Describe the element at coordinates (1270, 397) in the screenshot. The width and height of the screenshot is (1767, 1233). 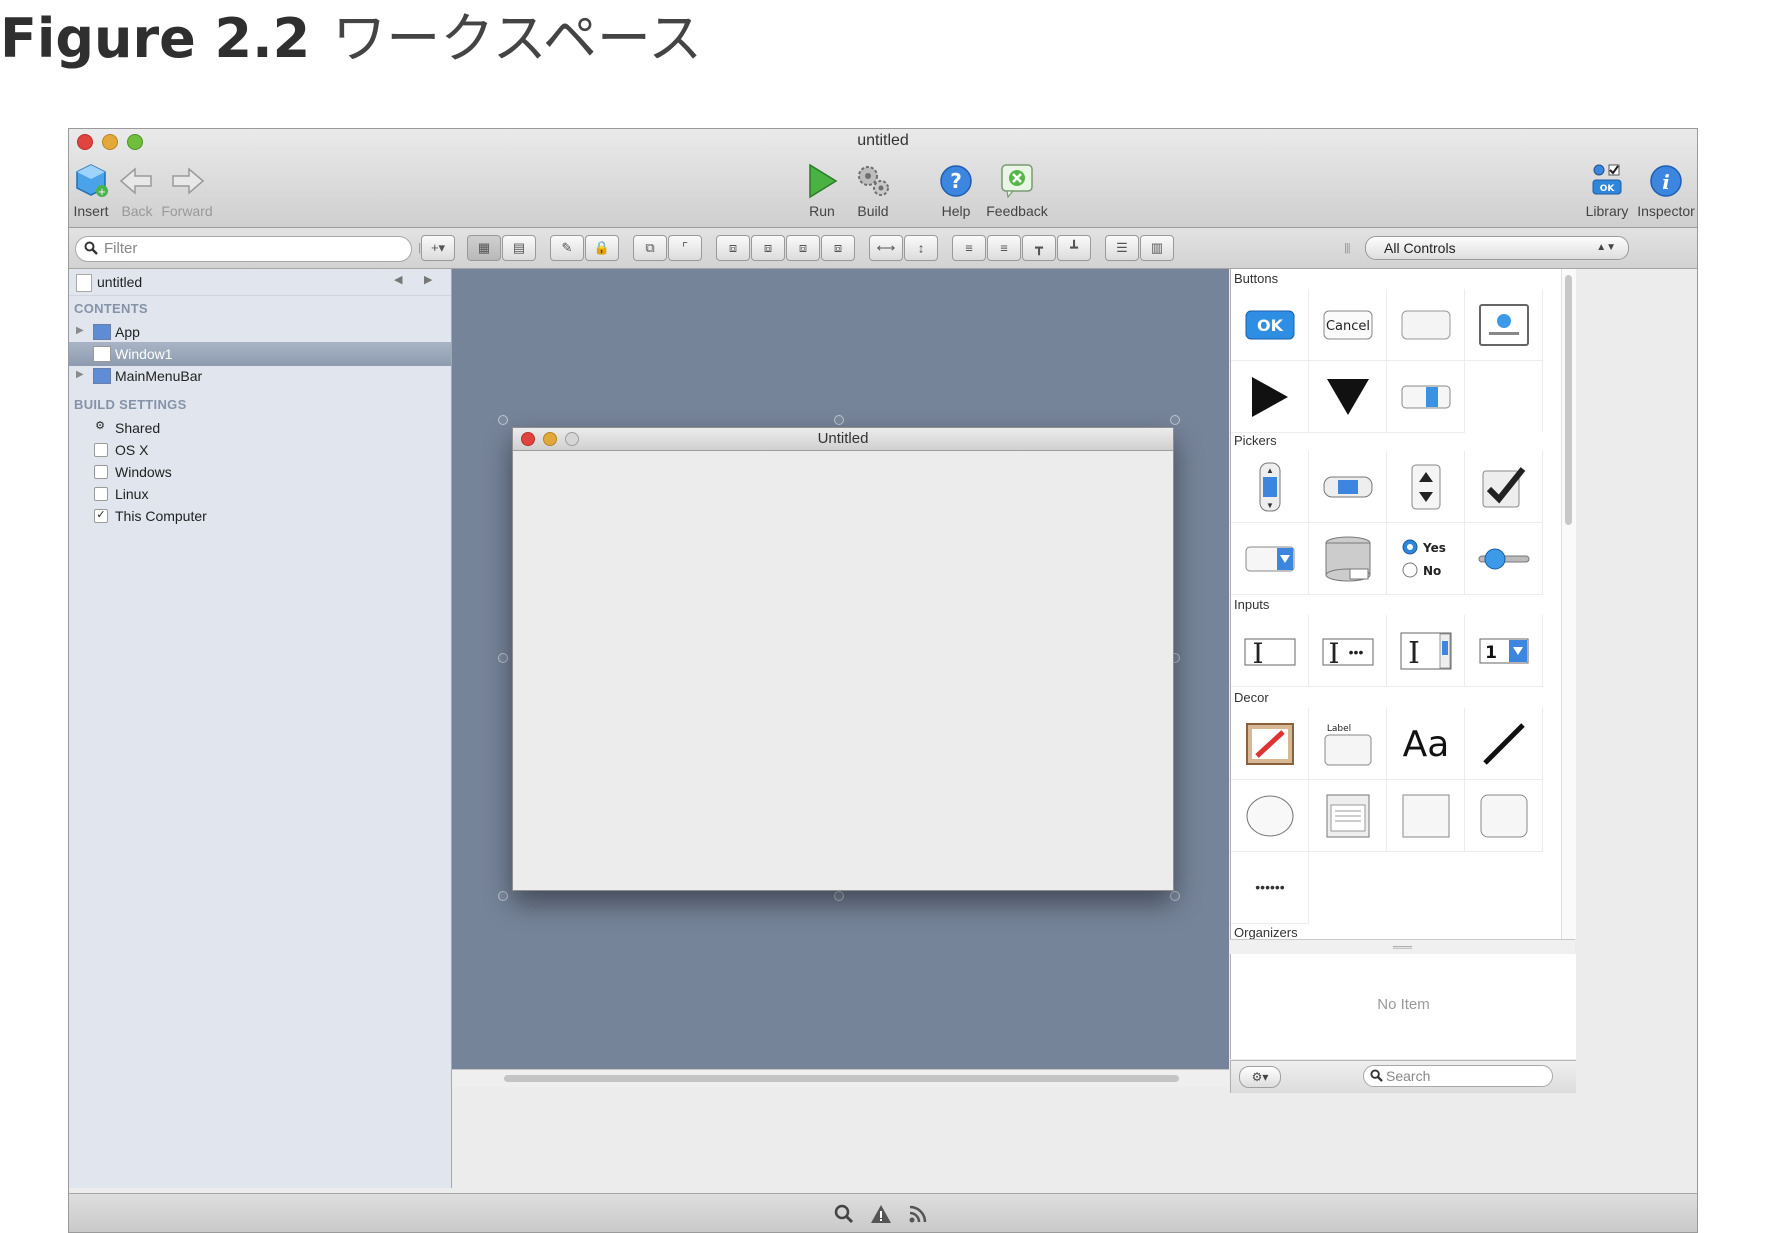
I see `disclosure-triangle-control` at that location.